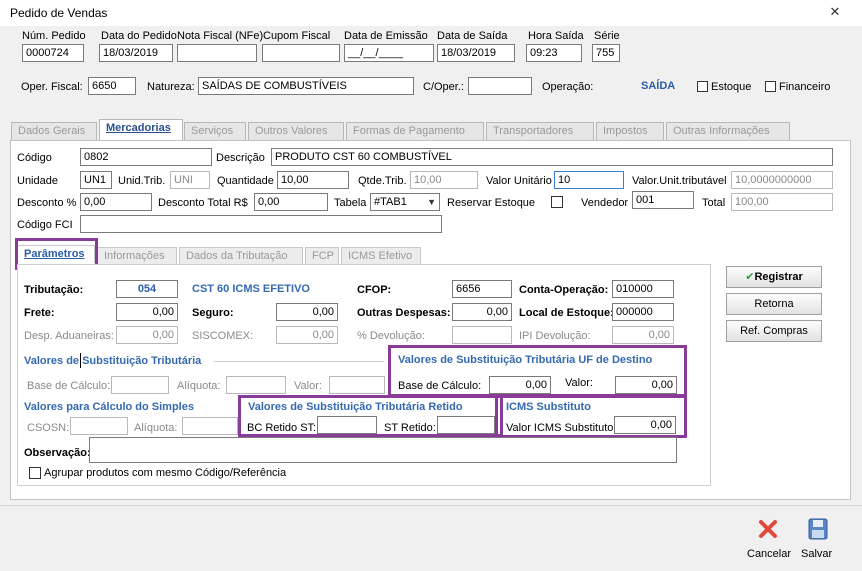 This screenshot has width=862, height=571. I want to click on st-section-title: Valores de Substituição Tributária, so click(113, 361).